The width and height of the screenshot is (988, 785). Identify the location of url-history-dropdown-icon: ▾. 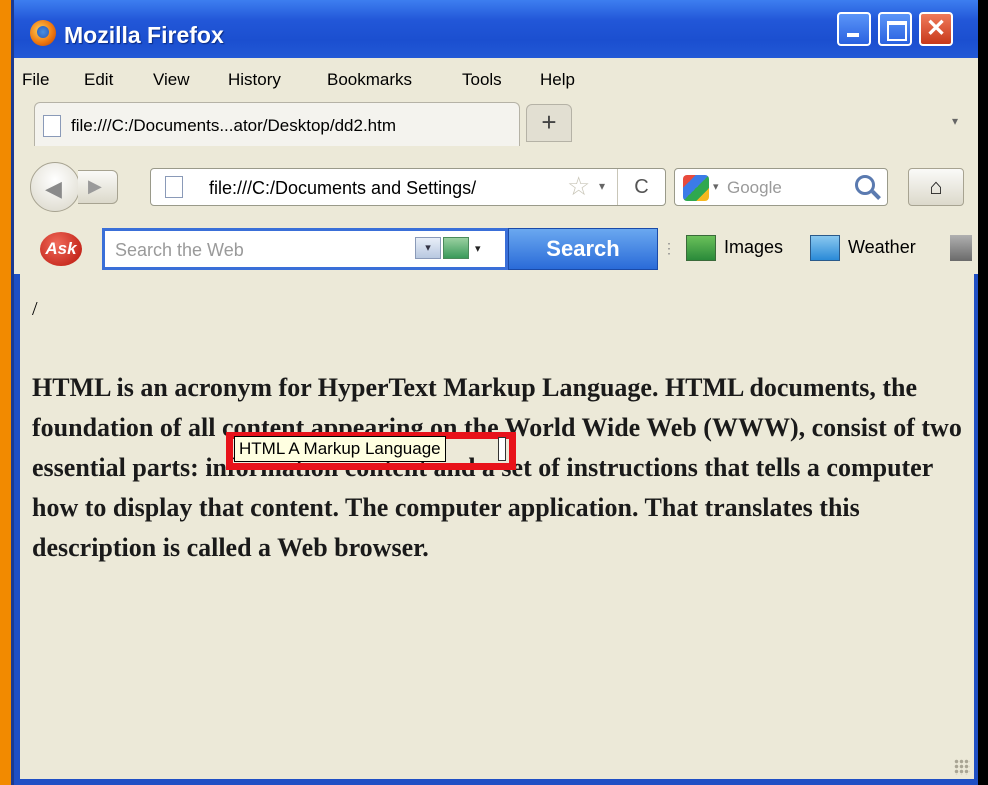
(602, 186).